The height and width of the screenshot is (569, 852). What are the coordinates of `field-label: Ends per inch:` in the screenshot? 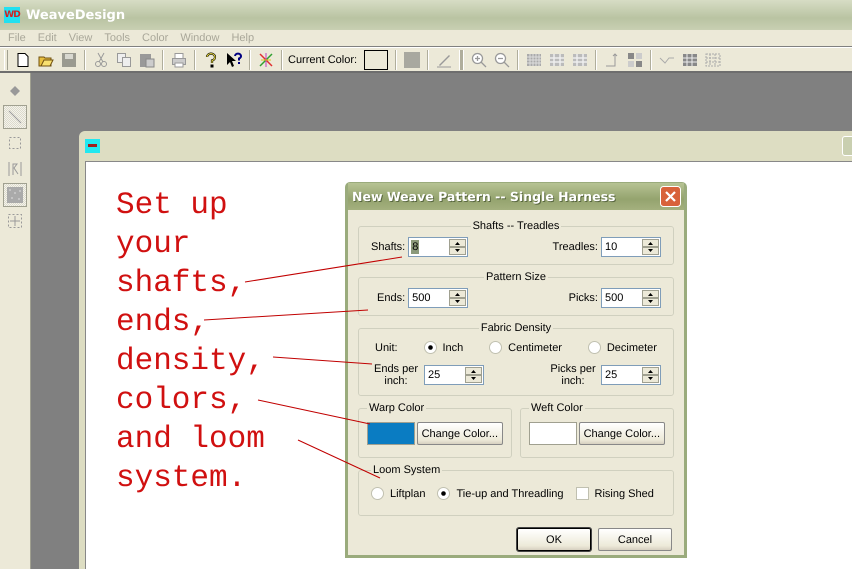 It's located at (396, 375).